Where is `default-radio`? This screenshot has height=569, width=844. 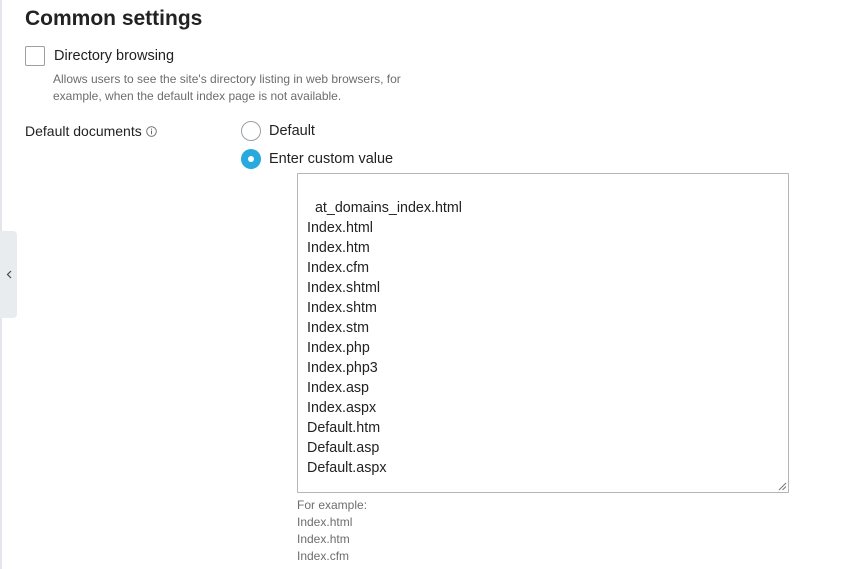
default-radio is located at coordinates (251, 131).